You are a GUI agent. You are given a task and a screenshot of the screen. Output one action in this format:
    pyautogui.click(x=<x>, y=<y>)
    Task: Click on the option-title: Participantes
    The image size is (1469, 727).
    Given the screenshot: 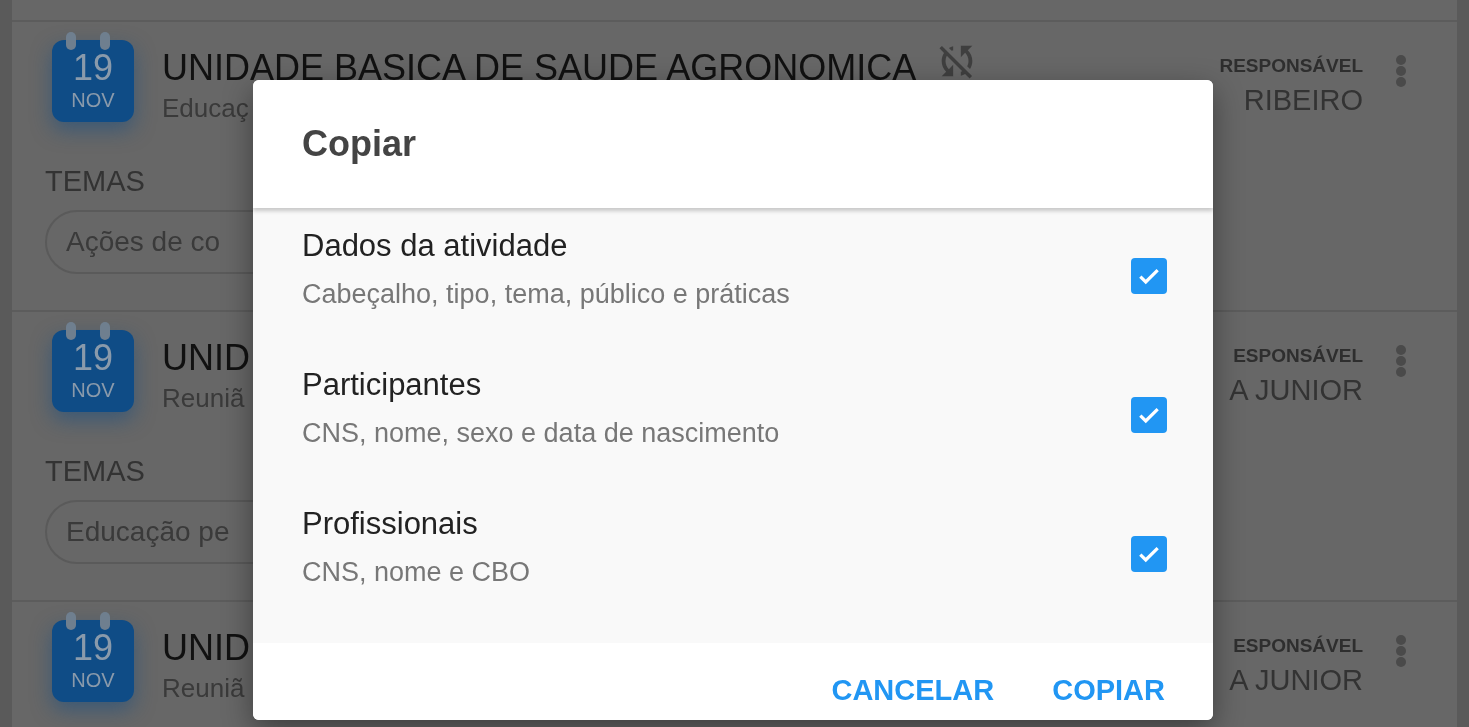 What is the action you would take?
    pyautogui.click(x=392, y=385)
    